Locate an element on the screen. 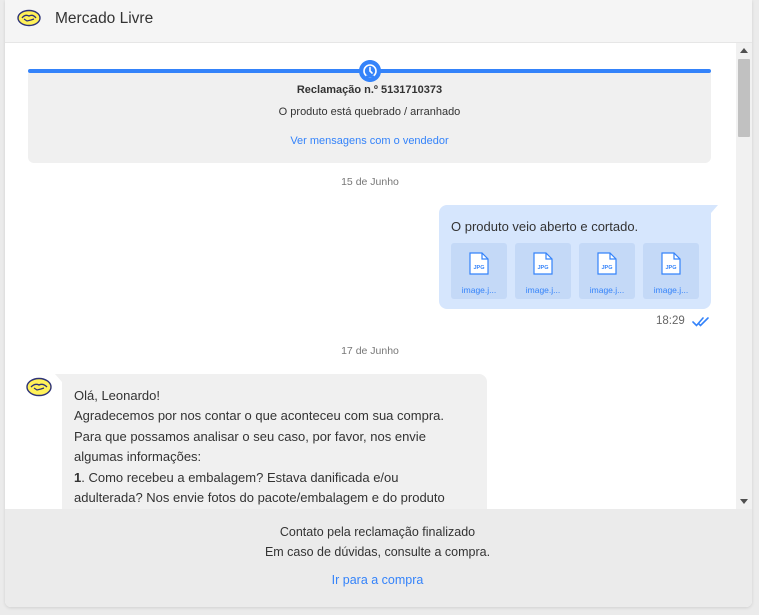 The width and height of the screenshot is (759, 615). mercado-livre-logo-icon is located at coordinates (29, 18).